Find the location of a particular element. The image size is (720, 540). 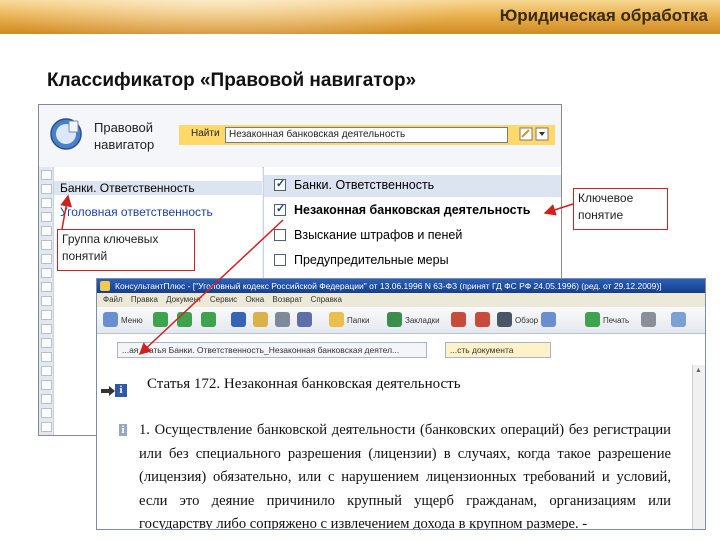

search-bar: Найти Незаконная банковская деятельность is located at coordinates (367, 135).